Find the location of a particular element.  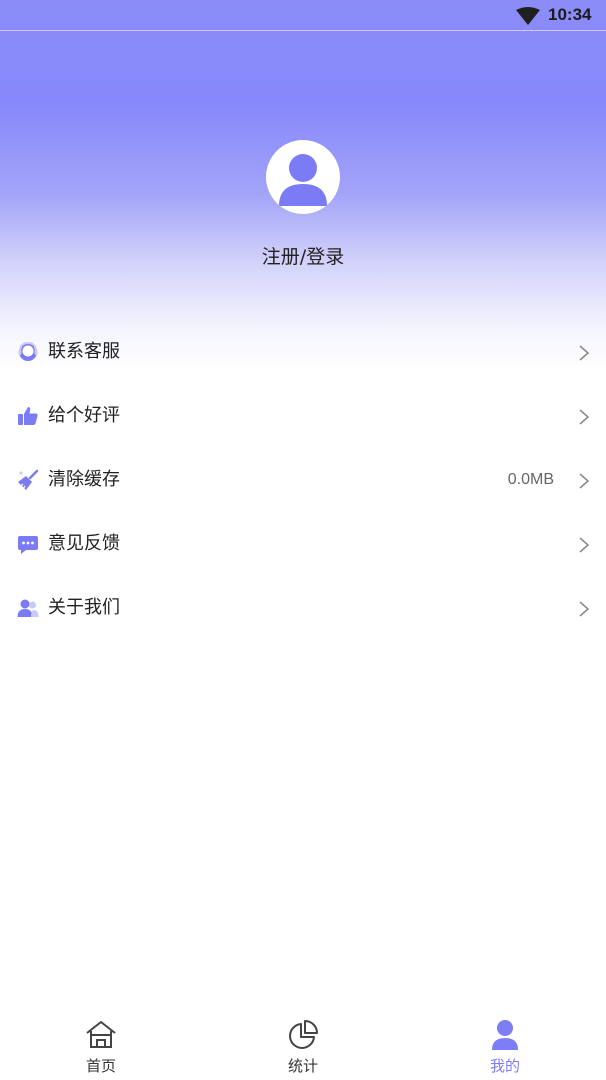

thumbs-up-icon is located at coordinates (28, 416).